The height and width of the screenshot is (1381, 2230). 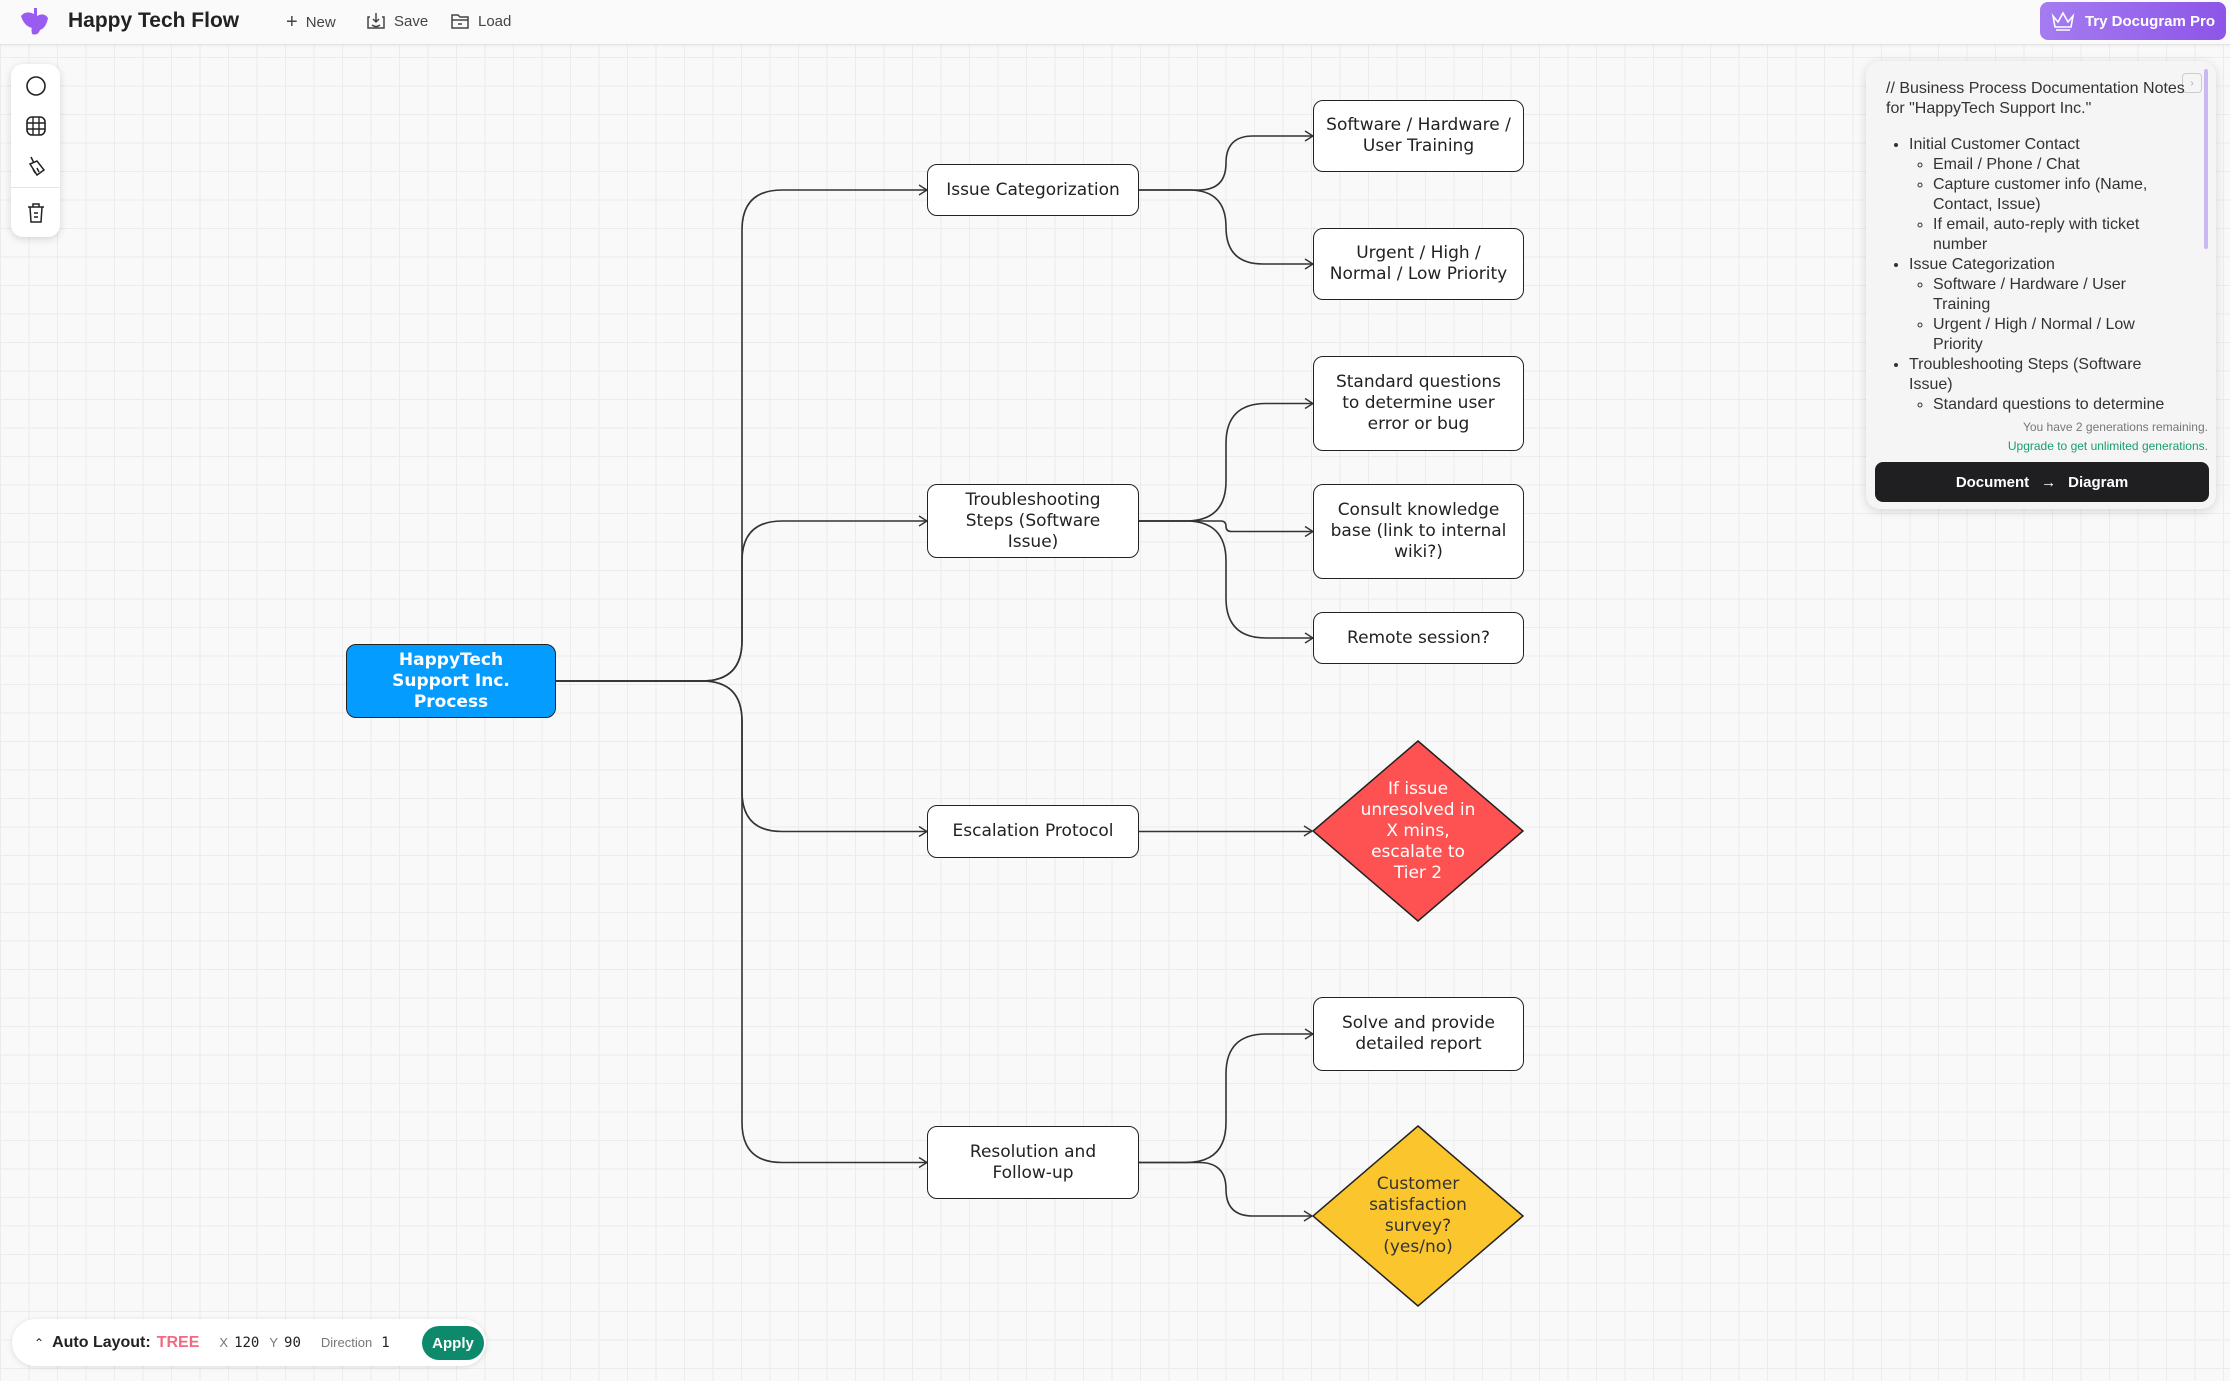 What do you see at coordinates (1033, 1162) in the screenshot?
I see `node-resolution: Resolution and Follow-up` at bounding box center [1033, 1162].